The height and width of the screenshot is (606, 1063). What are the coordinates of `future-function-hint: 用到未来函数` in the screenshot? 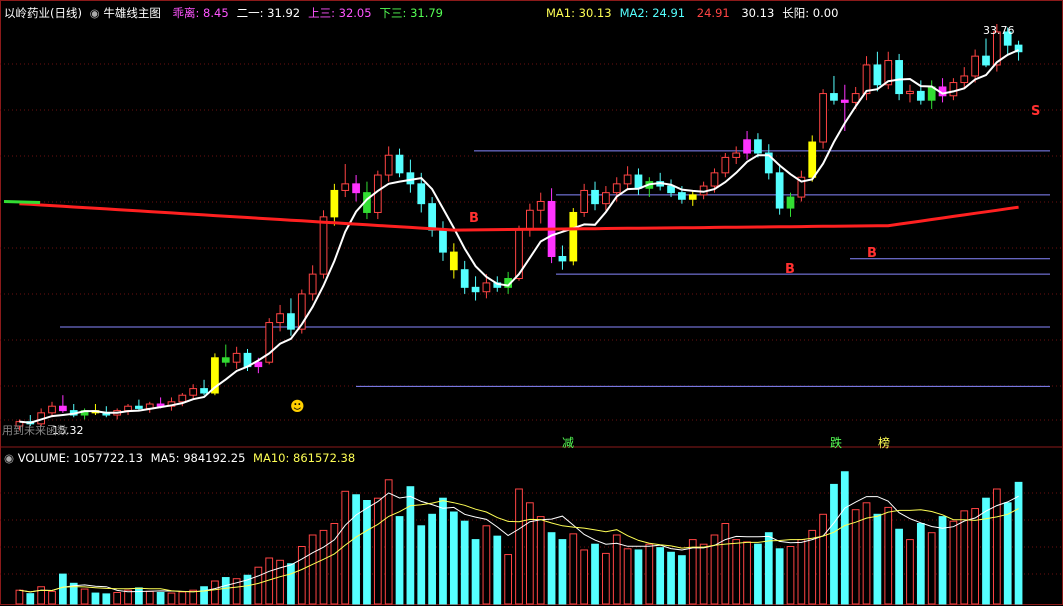 It's located at (35, 430).